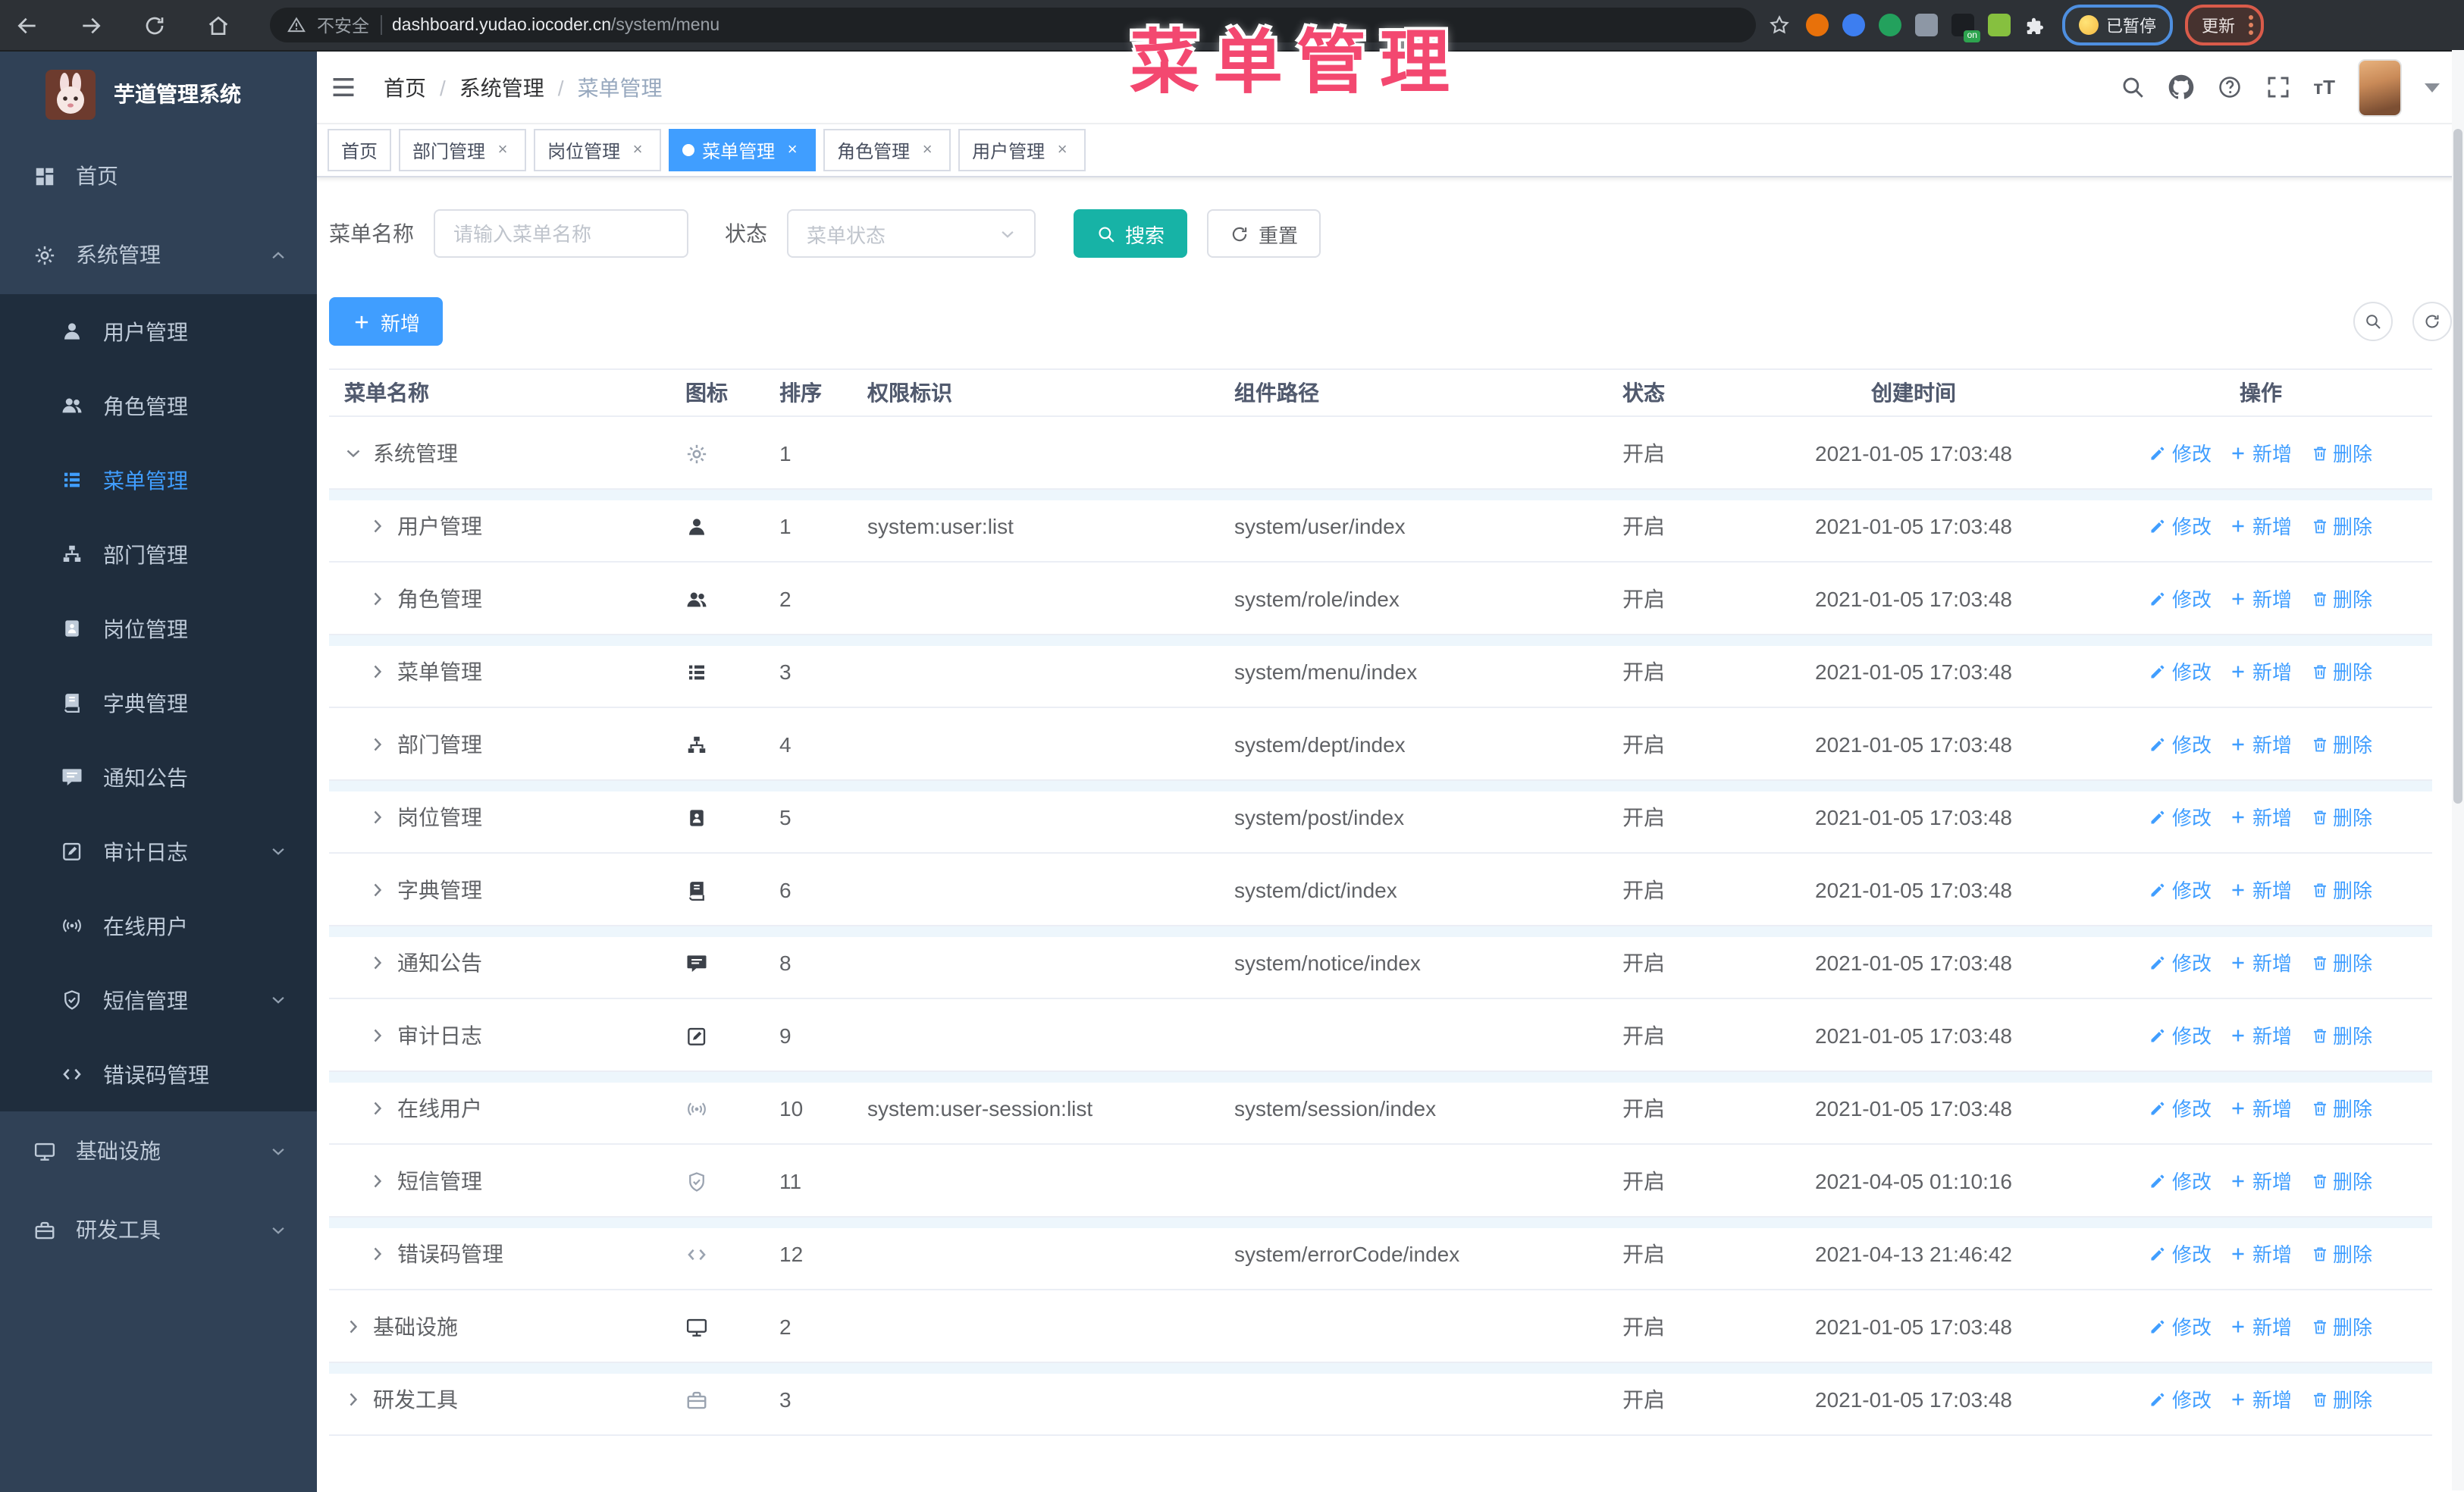 The image size is (2464, 1492). What do you see at coordinates (743, 150) in the screenshot?
I see `tab-菜单管理: 菜单管理 ×` at bounding box center [743, 150].